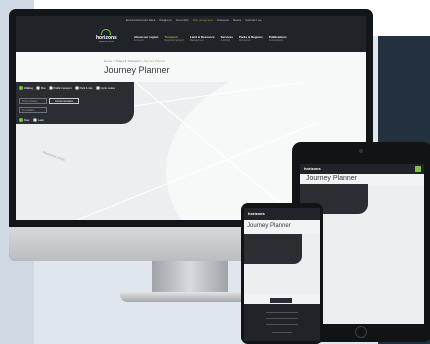  I want to click on top-nav-item: Careers, so click(223, 20).